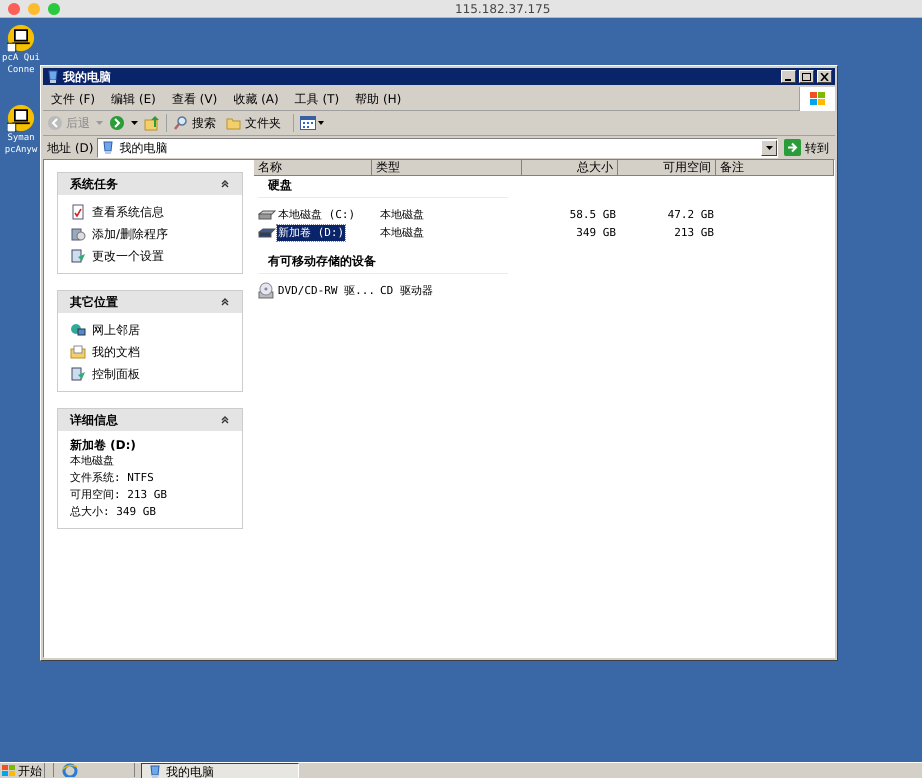 The height and width of the screenshot is (778, 922). I want to click on folders-button: 文件夹, so click(253, 123).